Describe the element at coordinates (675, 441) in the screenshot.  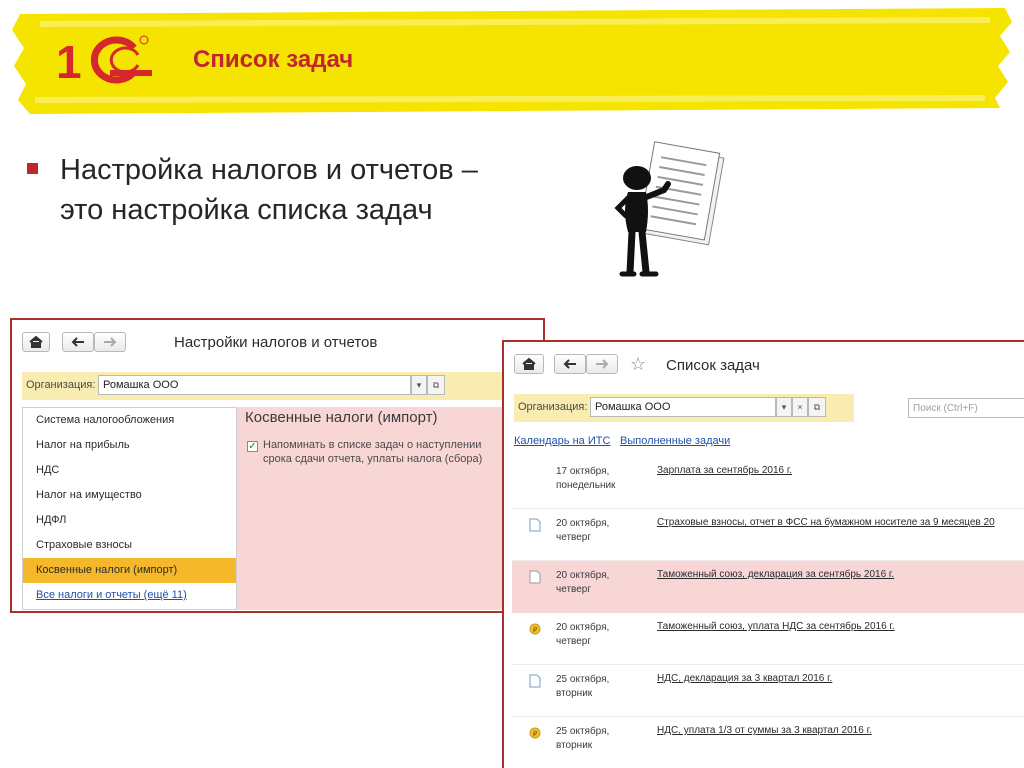
I see `completed-tasks-link: Выполненные задачи` at that location.